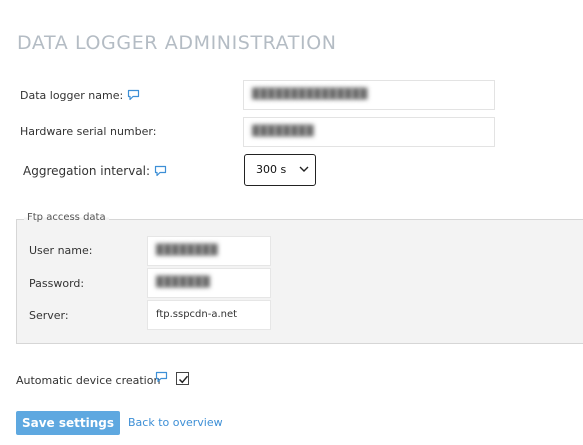  What do you see at coordinates (61, 250) in the screenshot?
I see `ftp-user-label: User name:` at bounding box center [61, 250].